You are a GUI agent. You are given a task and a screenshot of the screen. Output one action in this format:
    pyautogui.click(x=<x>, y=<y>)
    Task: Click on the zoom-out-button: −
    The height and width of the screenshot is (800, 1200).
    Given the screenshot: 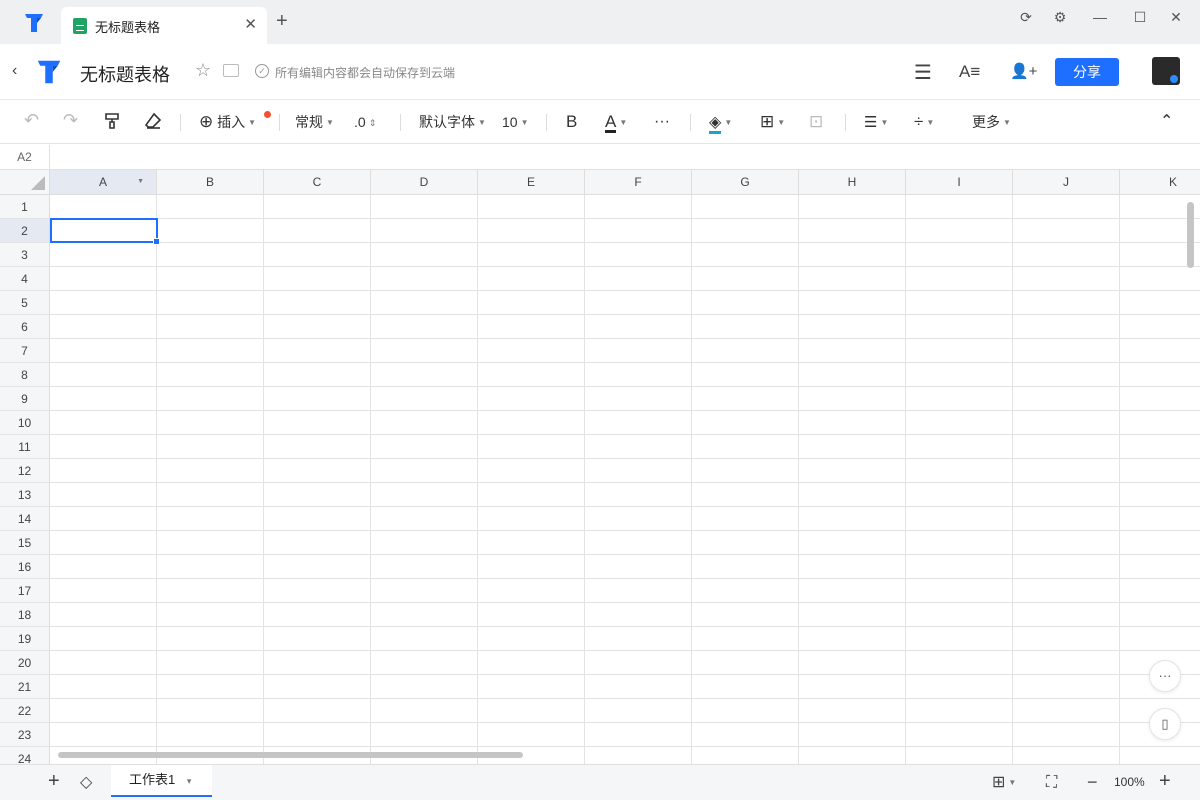 What is the action you would take?
    pyautogui.click(x=1092, y=782)
    